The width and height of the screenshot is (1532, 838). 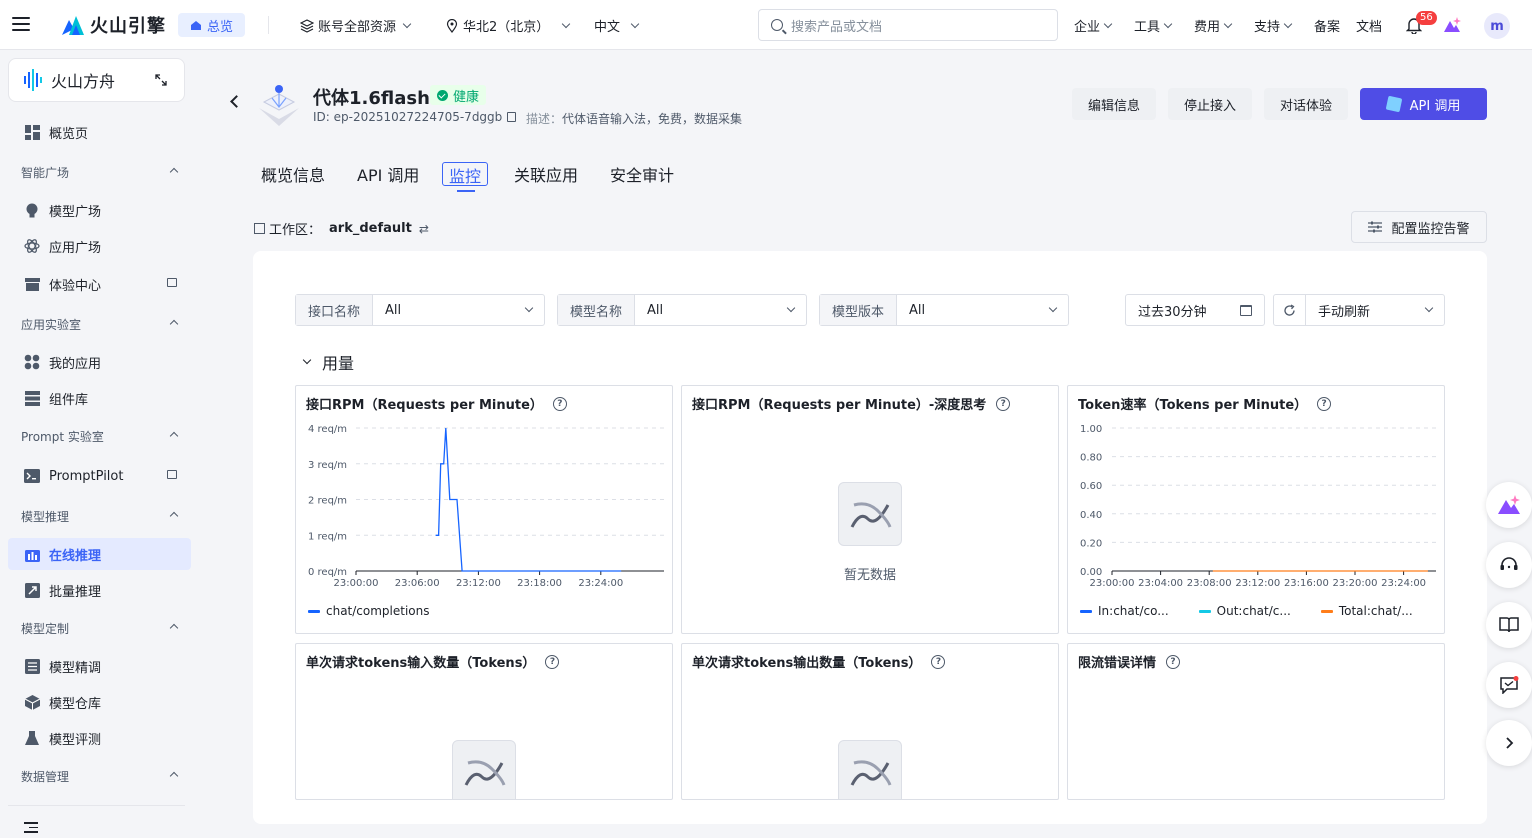 I want to click on filter-model-version: 模型版本 All, so click(x=944, y=310).